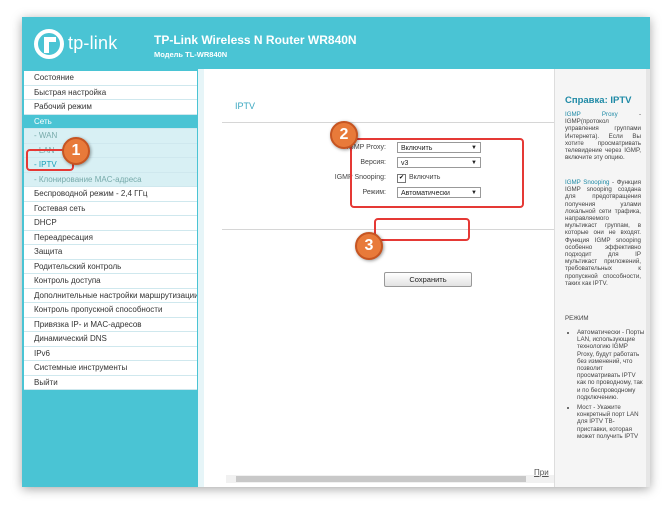 The height and width of the screenshot is (508, 670). What do you see at coordinates (110, 179) in the screenshot?
I see `sidebar-item-mac-clone: - Клонирование MAC-адреса` at bounding box center [110, 179].